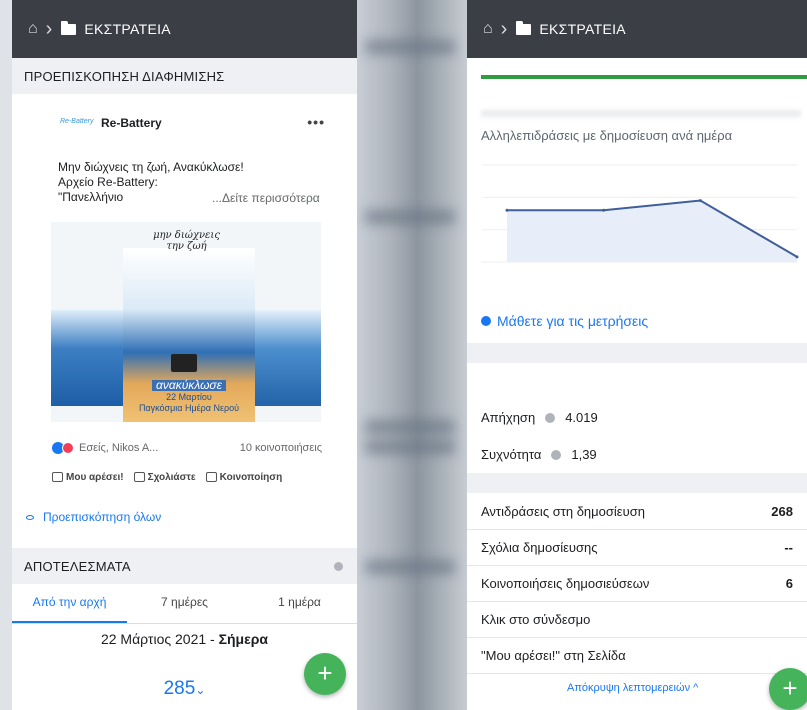 The height and width of the screenshot is (710, 807). I want to click on like-button: Μου αρέσει!, so click(88, 477).